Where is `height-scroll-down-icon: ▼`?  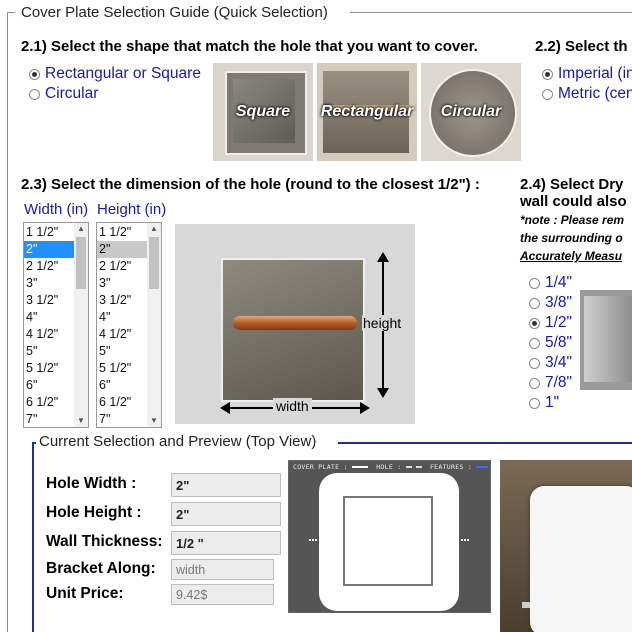
height-scroll-down-icon: ▼ is located at coordinates (154, 421).